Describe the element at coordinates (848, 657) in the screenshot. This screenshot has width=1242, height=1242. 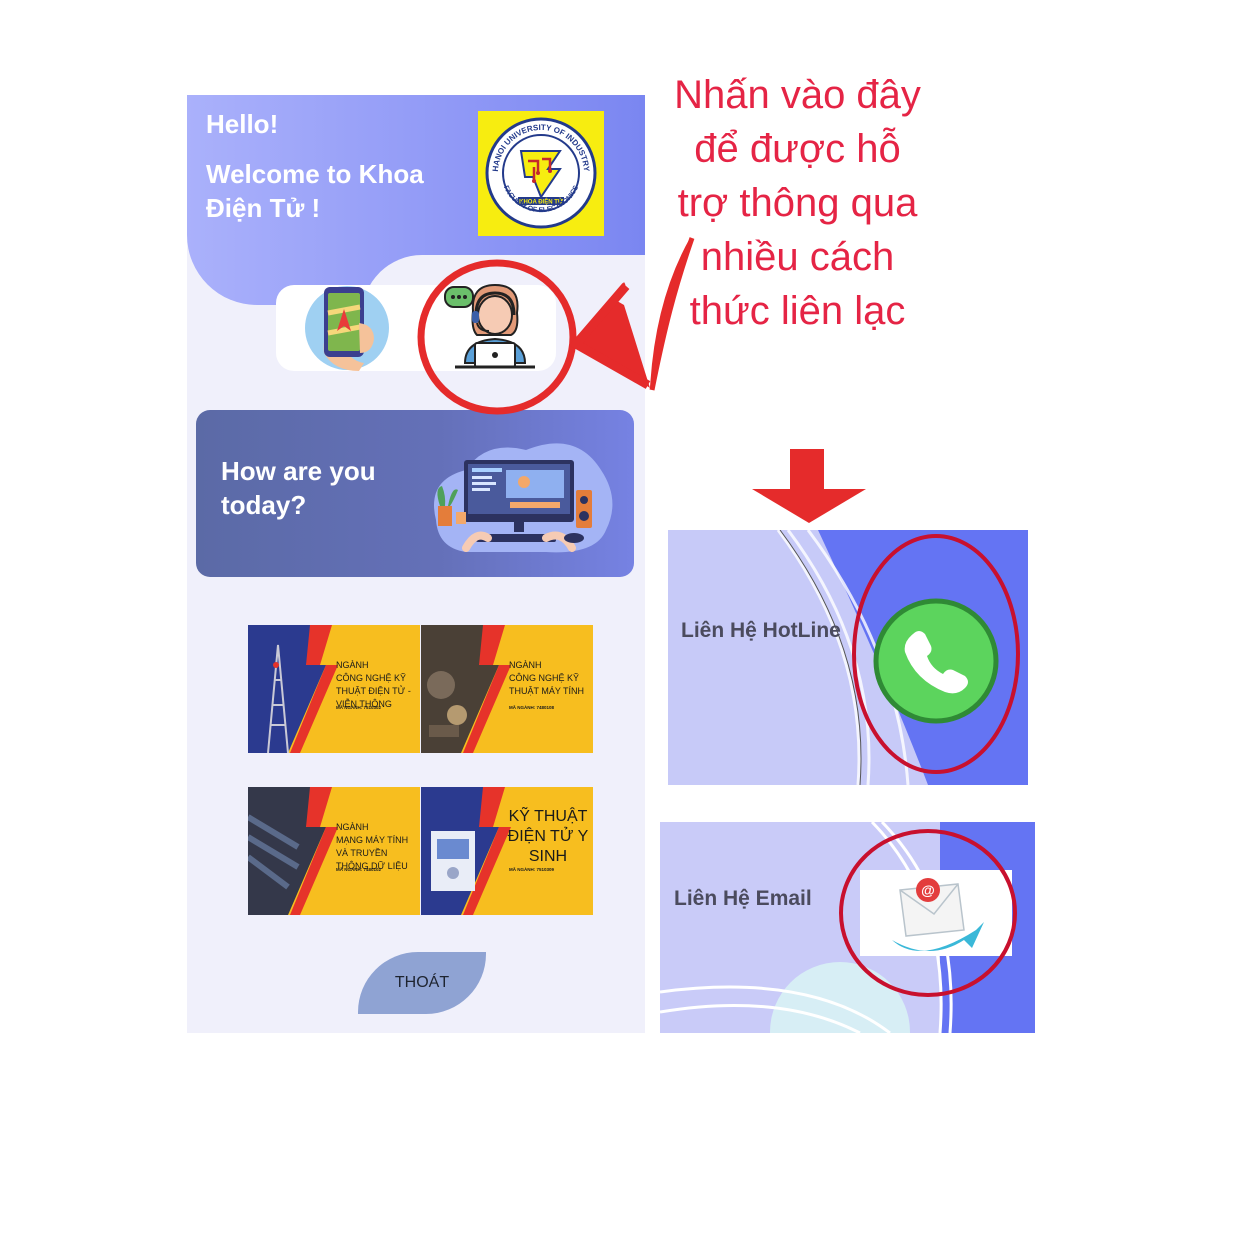
I see `hotline-panel: Liên Hệ HotLine` at that location.